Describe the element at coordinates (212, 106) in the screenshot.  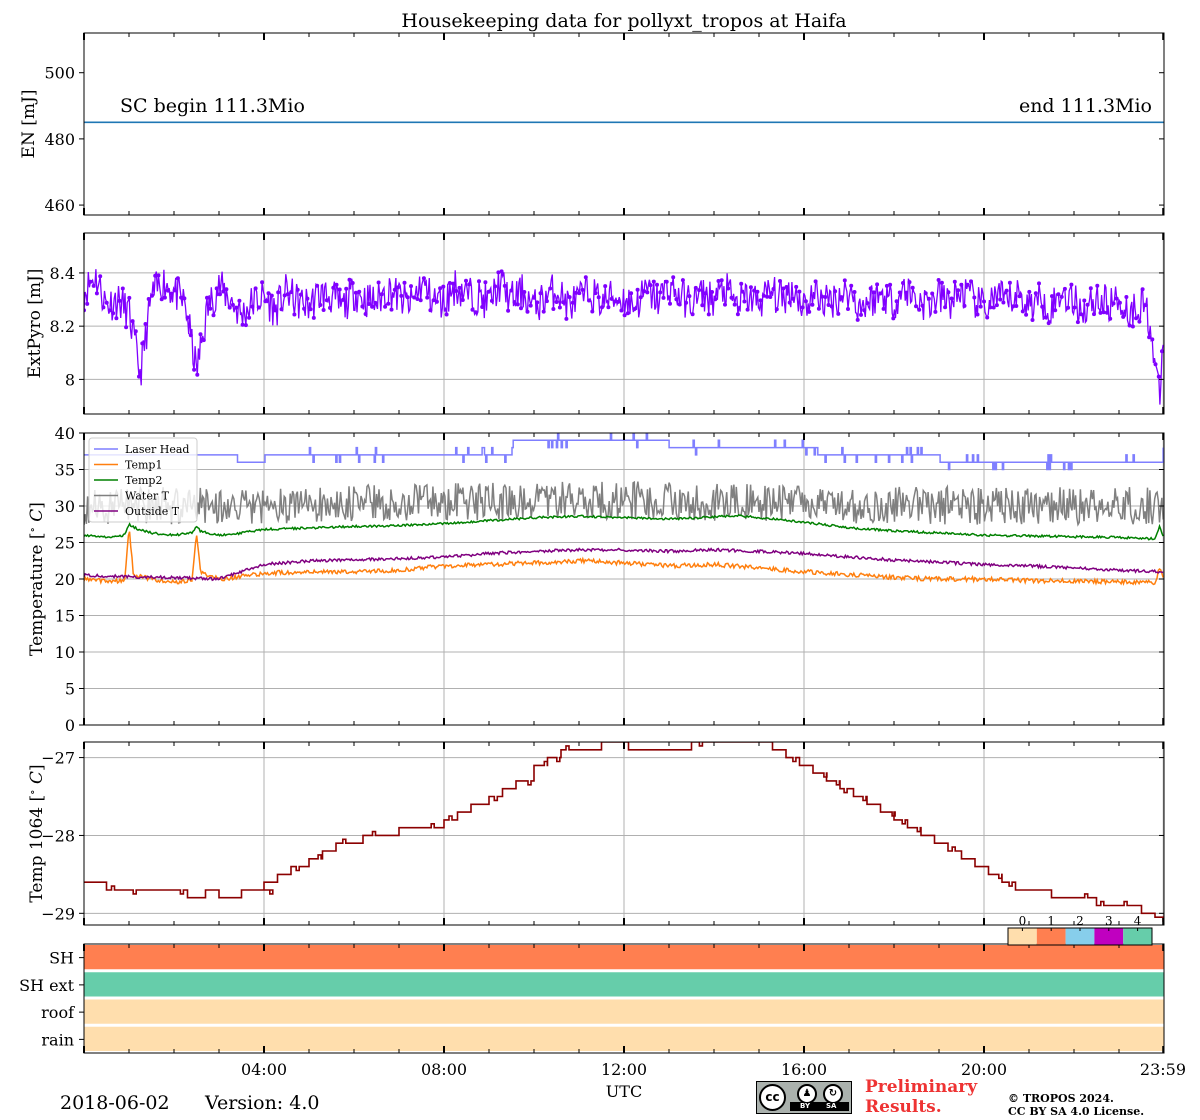
I see `annotation-sc-begin: SC begin 111.3Mio` at that location.